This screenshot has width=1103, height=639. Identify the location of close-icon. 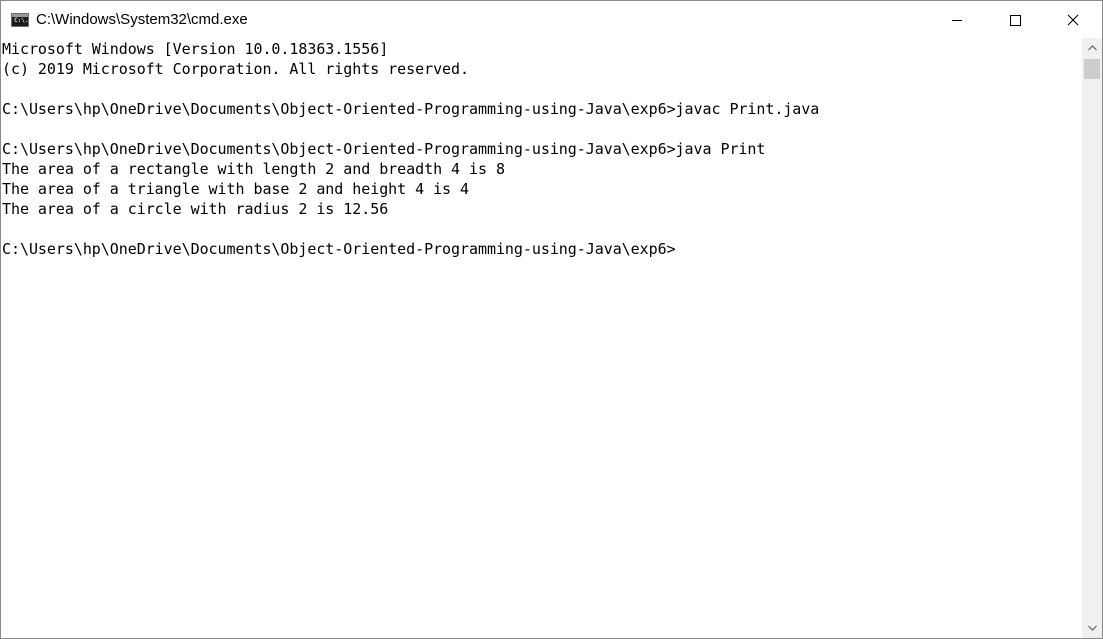
(1073, 19).